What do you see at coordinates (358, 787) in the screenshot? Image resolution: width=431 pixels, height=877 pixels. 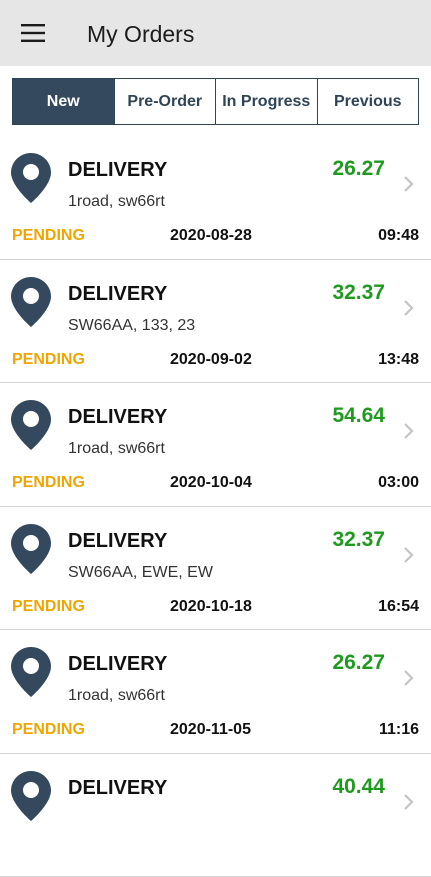 I see `order-price: 40.44` at bounding box center [358, 787].